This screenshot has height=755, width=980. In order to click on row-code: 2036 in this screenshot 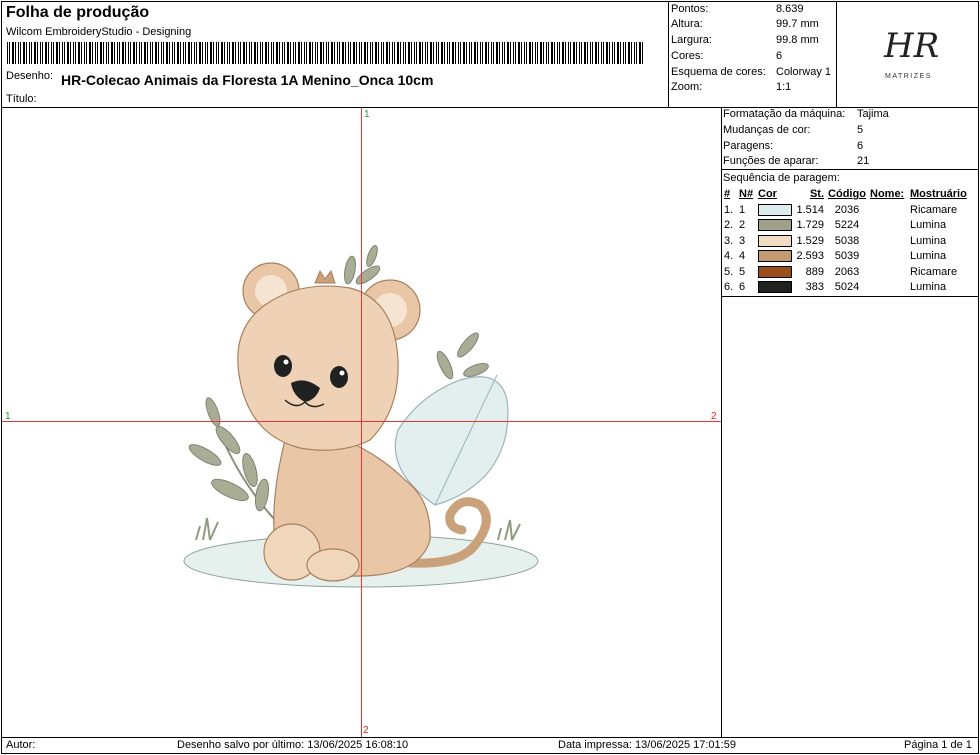, I will do `click(847, 209)`.